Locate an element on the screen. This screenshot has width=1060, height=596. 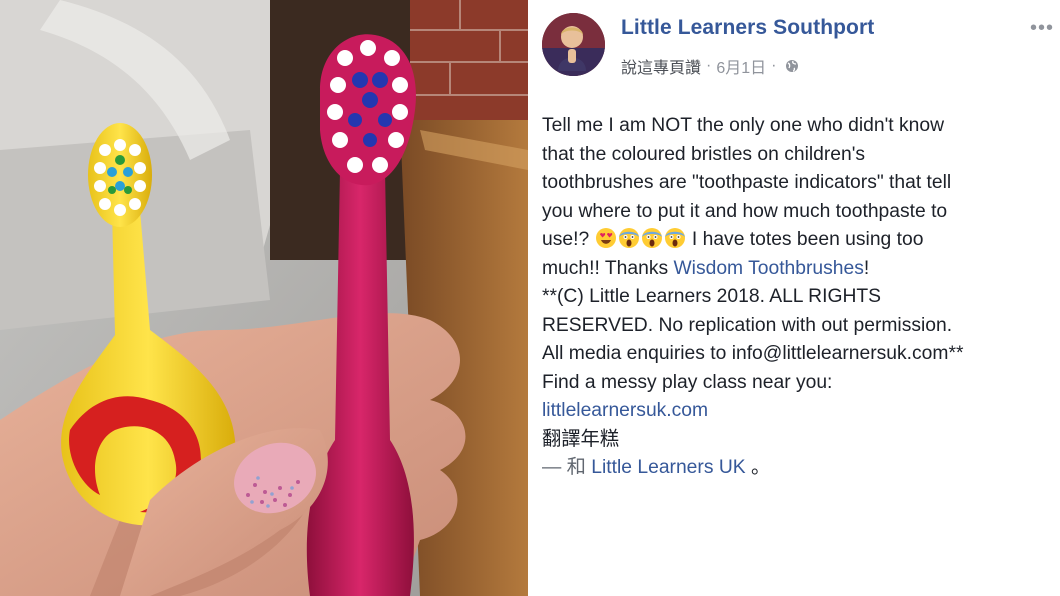
post-meta: 說這專頁讚 · 6月1日 · is located at coordinates (710, 66).